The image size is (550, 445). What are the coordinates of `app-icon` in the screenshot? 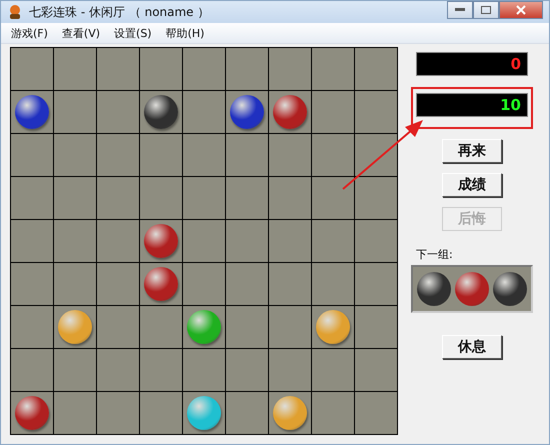 It's located at (15, 12).